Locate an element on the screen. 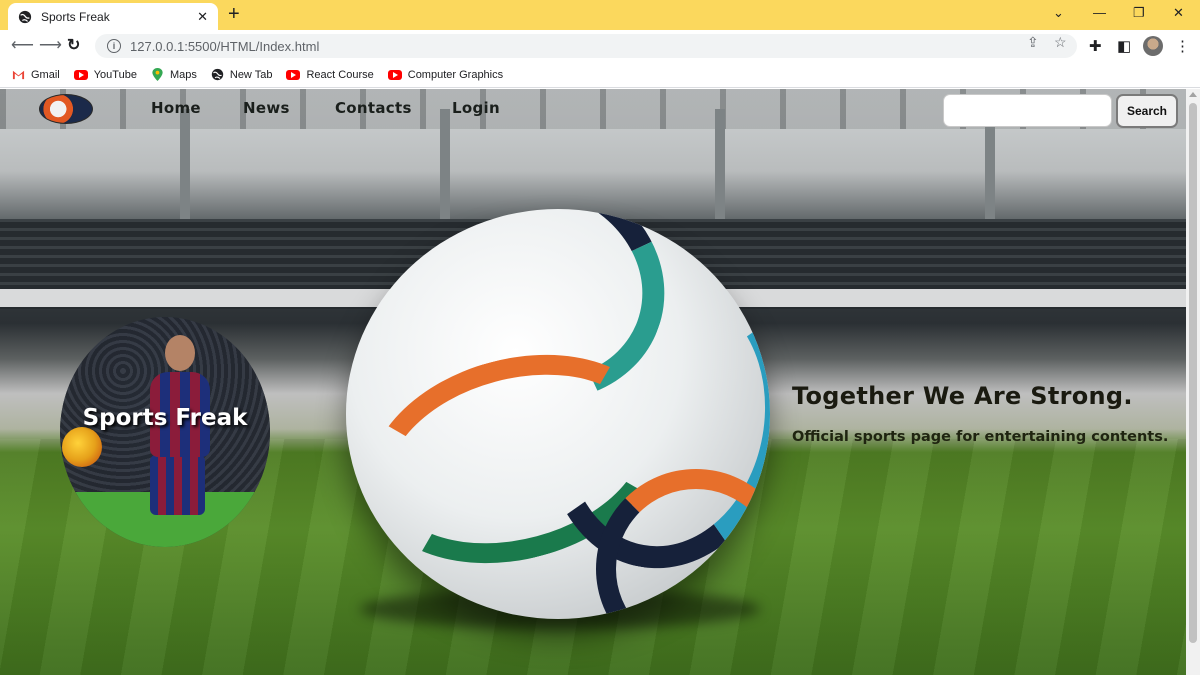 Image resolution: width=1200 pixels, height=675 pixels. bookmark-youtube: YouTube is located at coordinates (105, 74).